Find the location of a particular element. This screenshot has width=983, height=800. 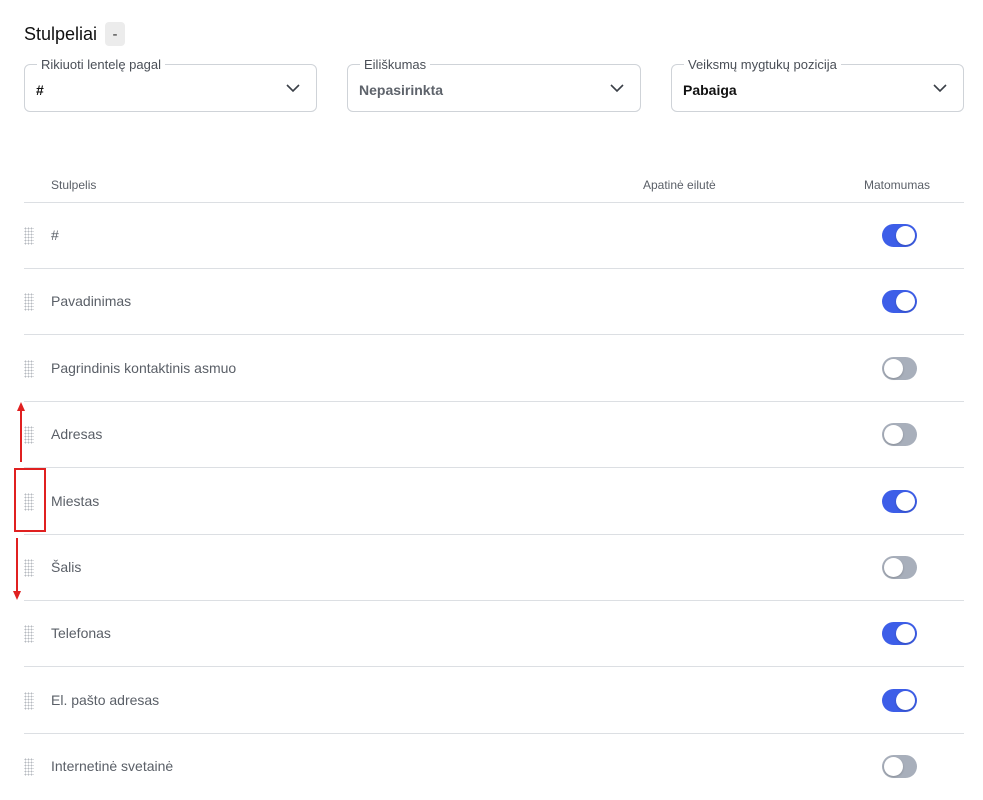

row-label: Internetinė svetainė is located at coordinates (112, 766).